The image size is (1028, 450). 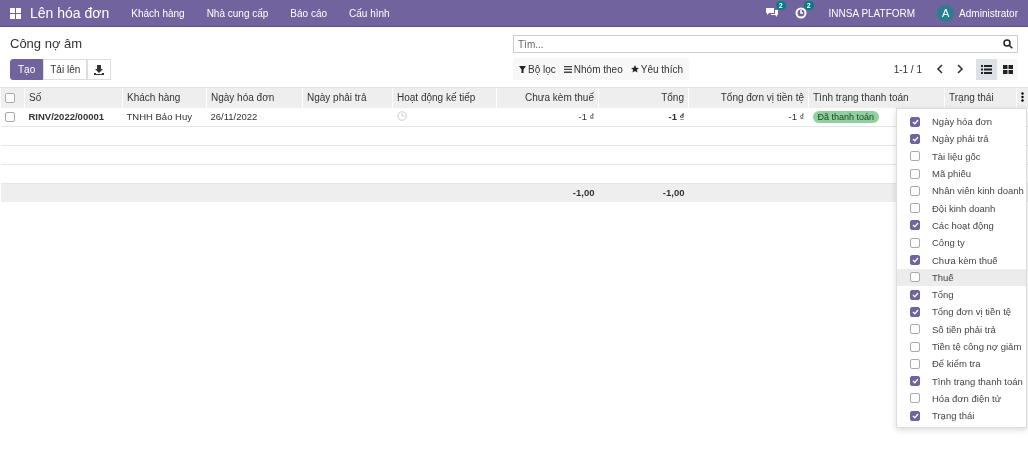 I want to click on page-title: Công nợ âm, so click(x=47, y=44).